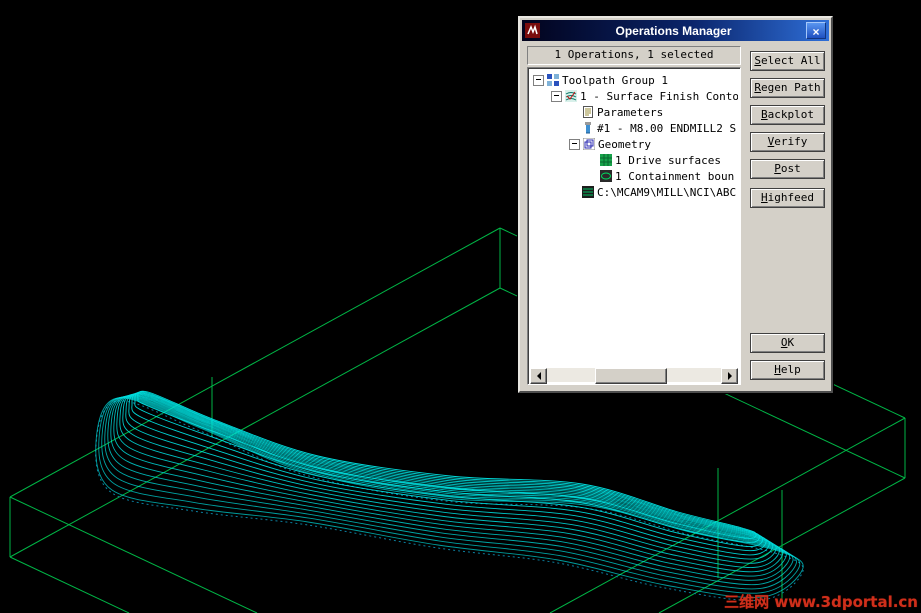 The image size is (921, 613). Describe the element at coordinates (606, 160) in the screenshot. I see `drive-surfaces-icon` at that location.